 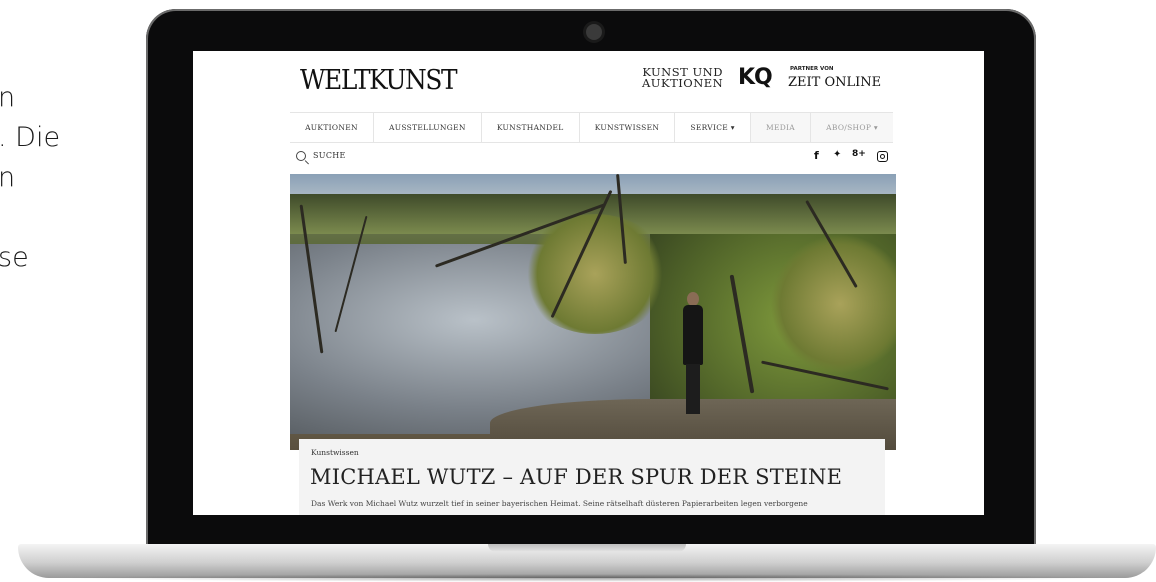 I want to click on nav-item-kunstwissen: KUNSTWISSEN, so click(x=628, y=127).